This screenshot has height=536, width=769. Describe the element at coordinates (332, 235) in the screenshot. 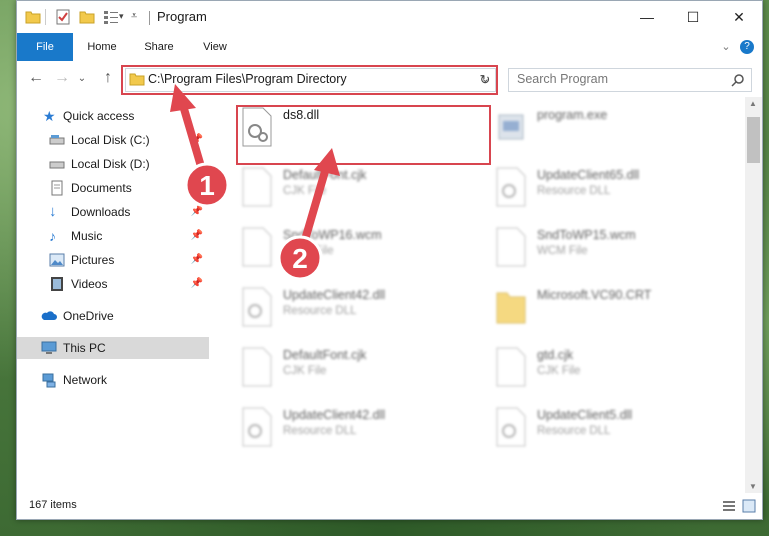

I see `file-name: SndToWP16.wcm` at that location.